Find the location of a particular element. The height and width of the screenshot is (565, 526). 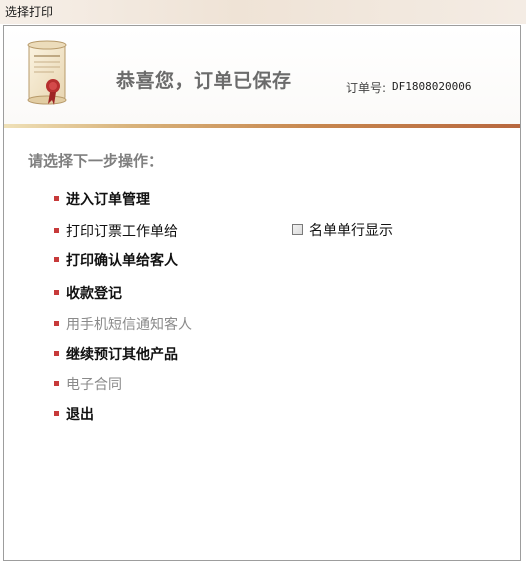

single-line-checkbox-label: 名单单行显示 is located at coordinates (351, 231).